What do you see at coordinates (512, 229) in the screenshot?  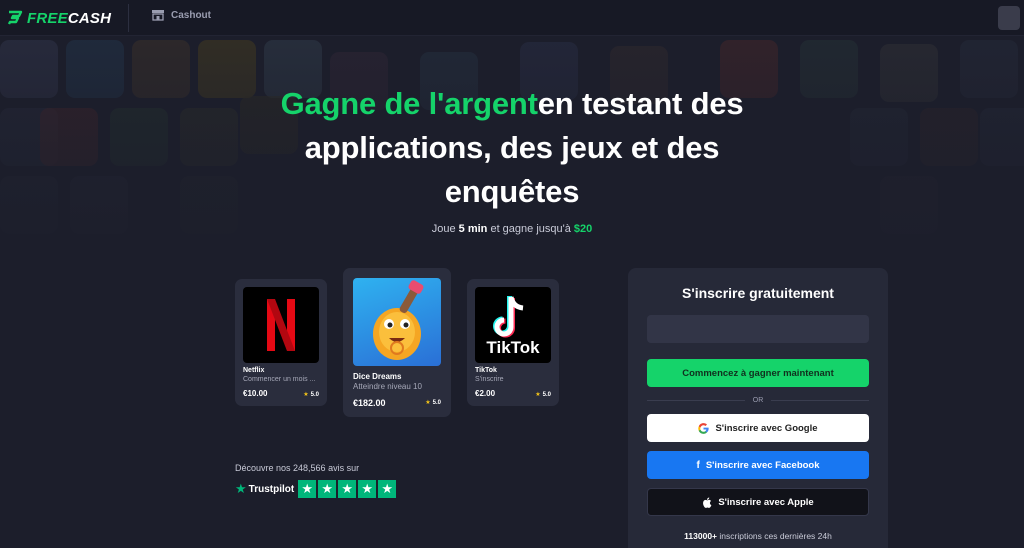 I see `hero-subtitle: Joue 5 min et gagne jusqu'à $20` at bounding box center [512, 229].